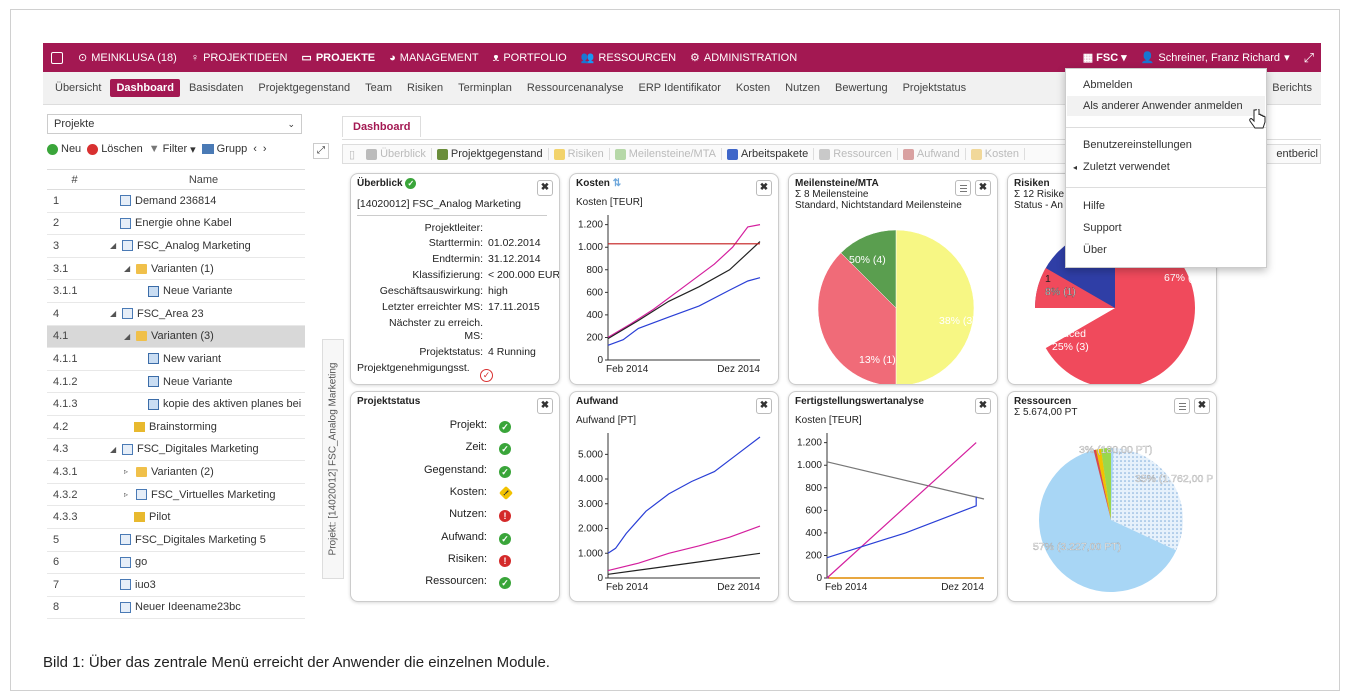 Image resolution: width=1352 pixels, height=700 pixels. What do you see at coordinates (1137, 145) in the screenshot?
I see `menu-item-benutzereinstellungen: Benutzereinstellungen` at bounding box center [1137, 145].